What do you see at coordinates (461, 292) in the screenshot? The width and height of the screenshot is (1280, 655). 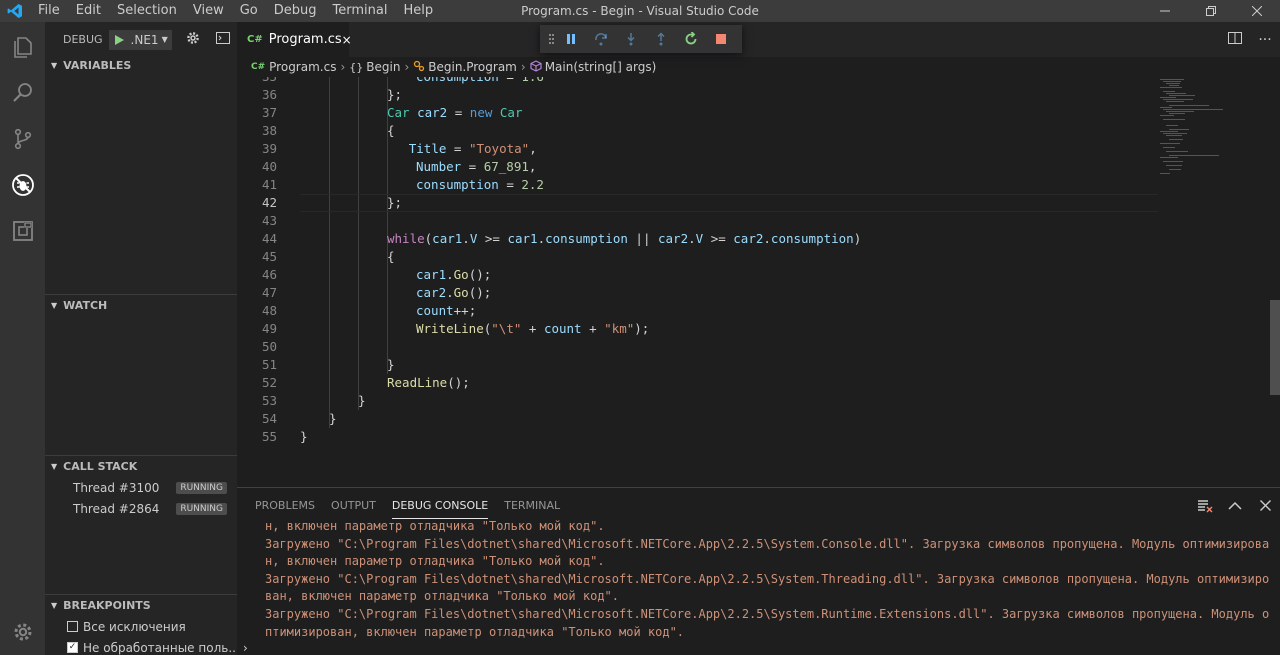 I see `code-token: Go` at bounding box center [461, 292].